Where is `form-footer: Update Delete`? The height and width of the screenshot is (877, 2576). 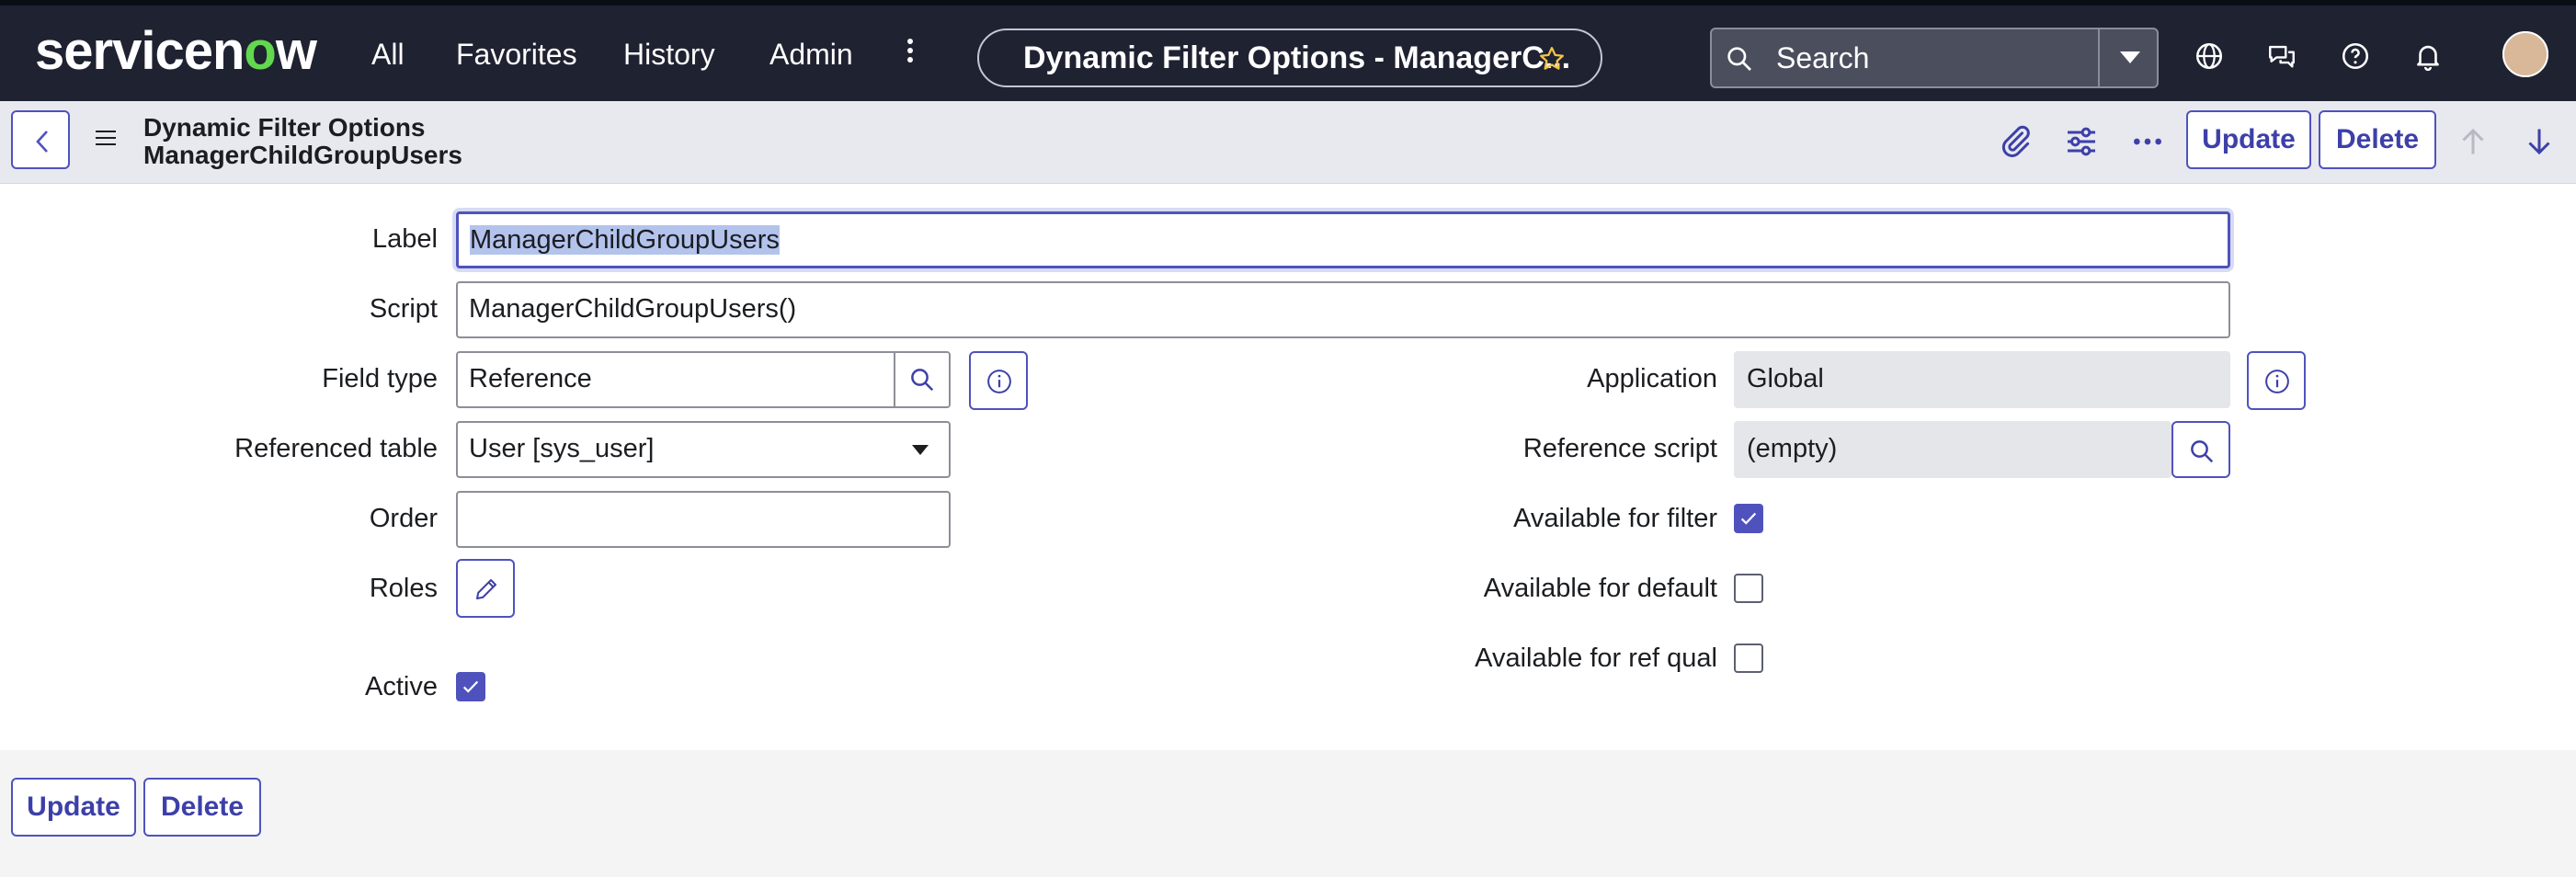
form-footer: Update Delete is located at coordinates (1288, 813).